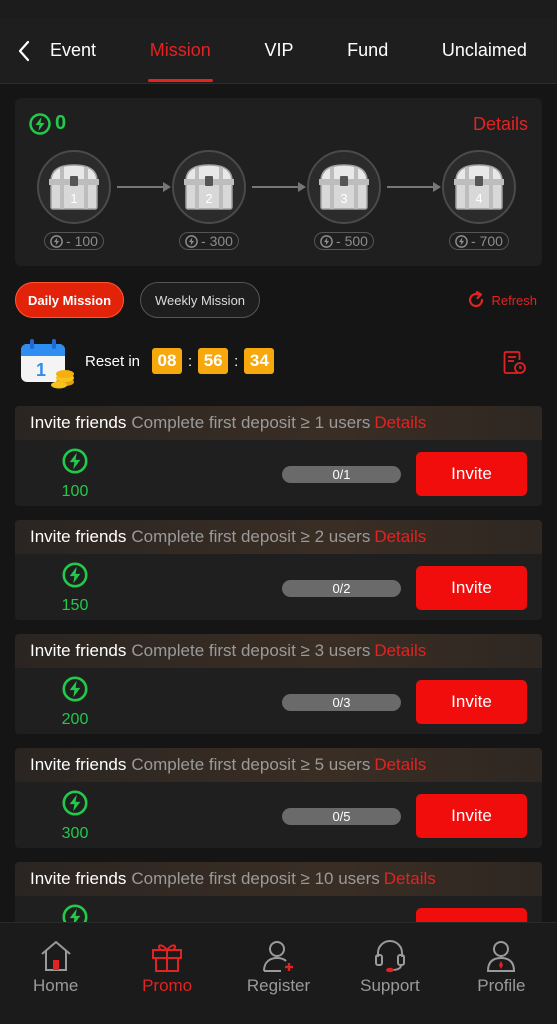 The image size is (557, 1024). I want to click on countdown-timer: 08 : 56 : 34, so click(213, 361).